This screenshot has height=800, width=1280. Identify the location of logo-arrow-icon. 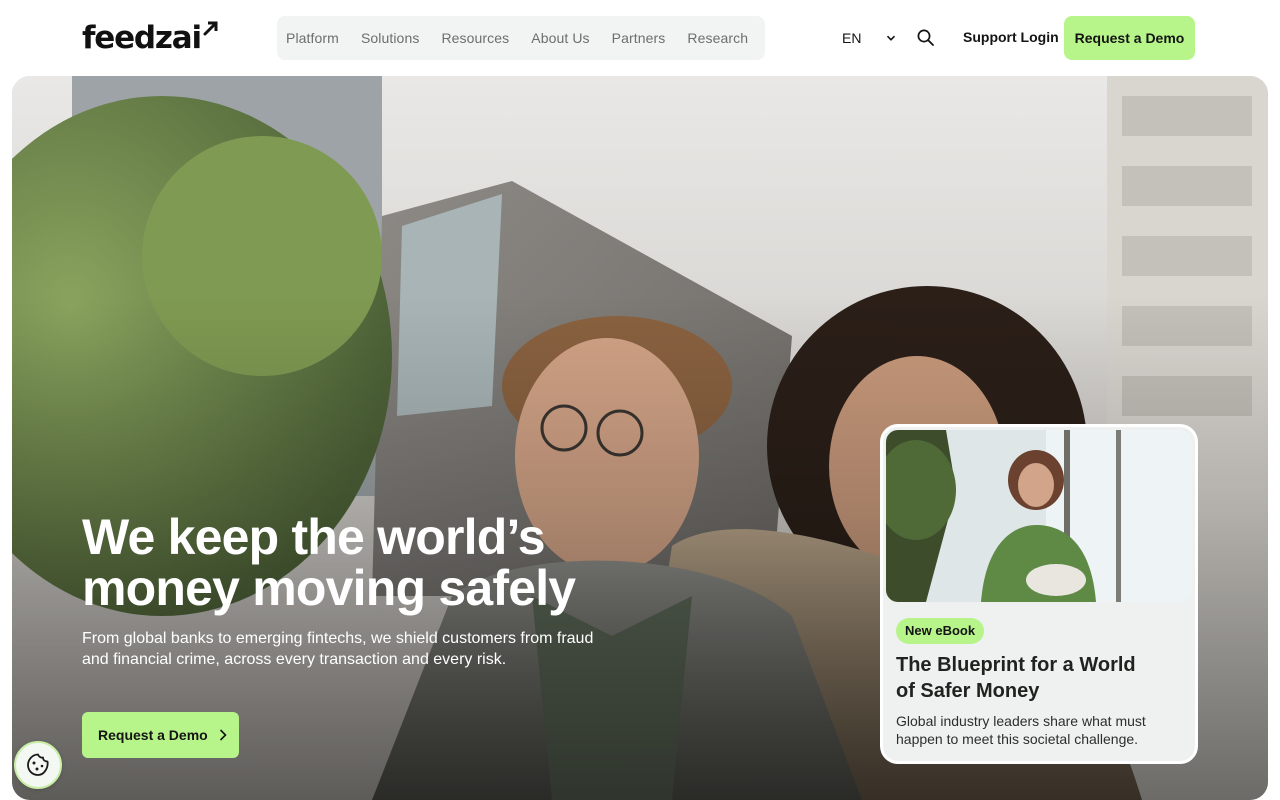
(210, 28).